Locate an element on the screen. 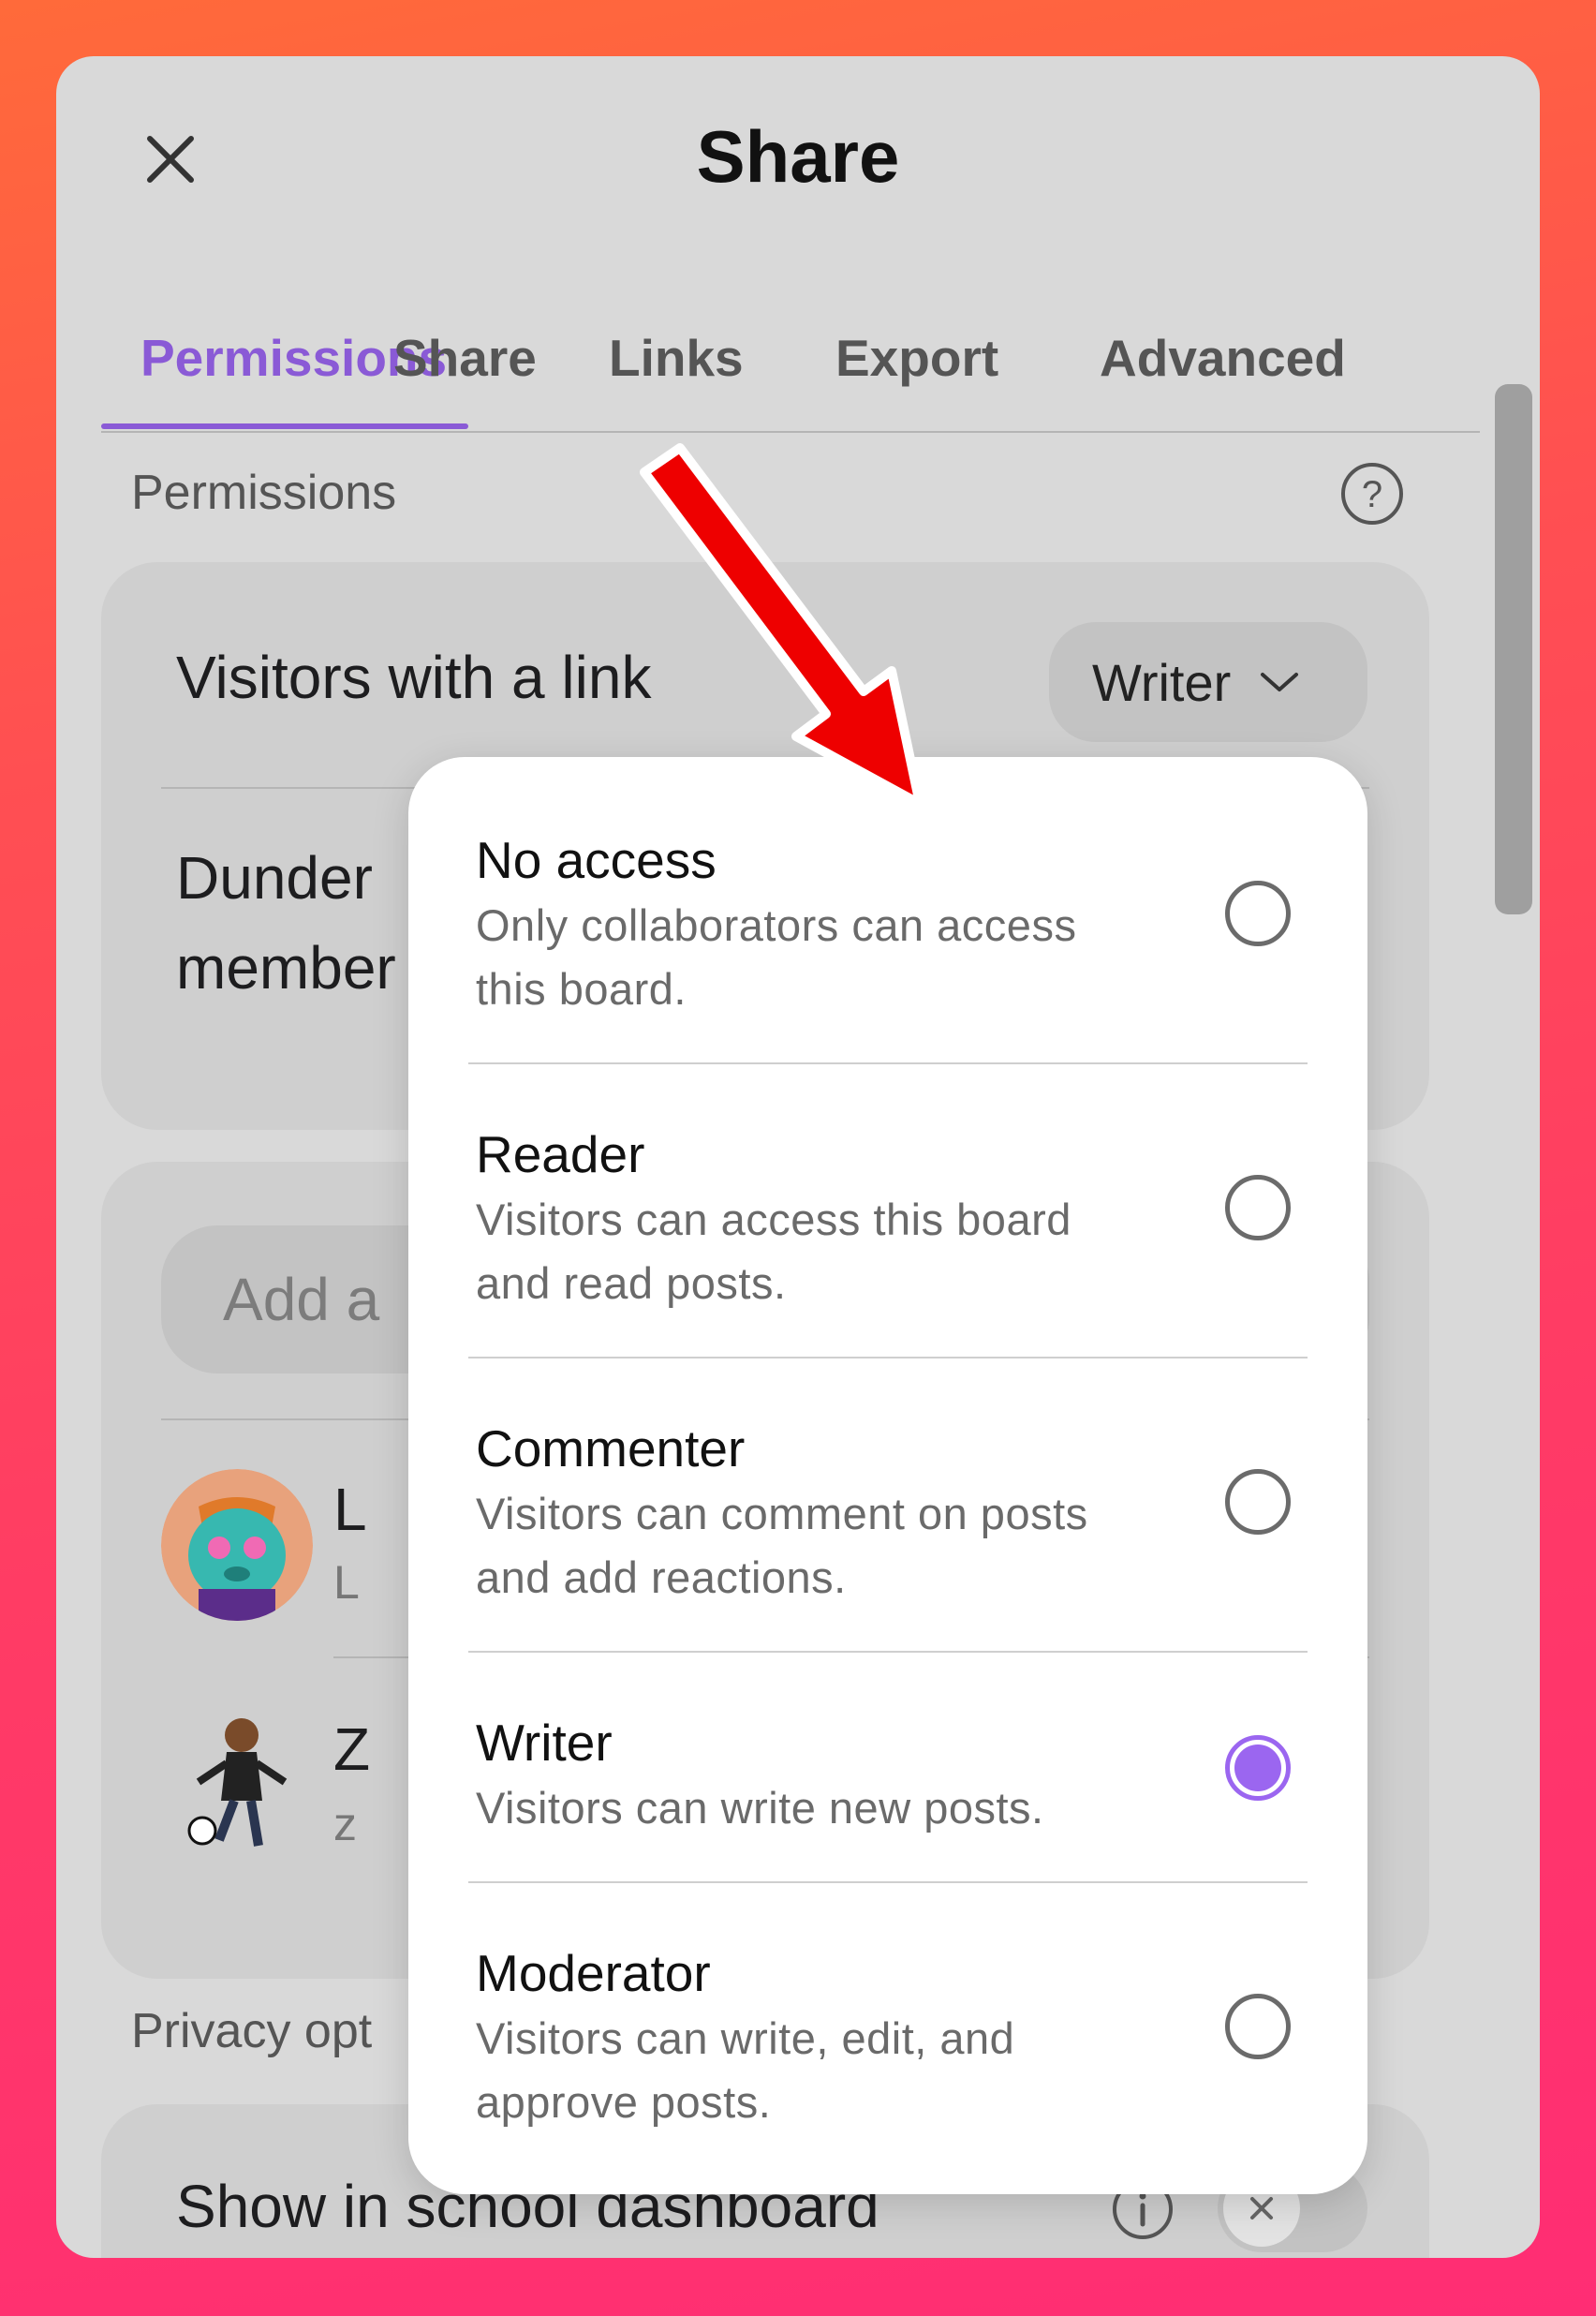  person-avatar-icon is located at coordinates (237, 1783).